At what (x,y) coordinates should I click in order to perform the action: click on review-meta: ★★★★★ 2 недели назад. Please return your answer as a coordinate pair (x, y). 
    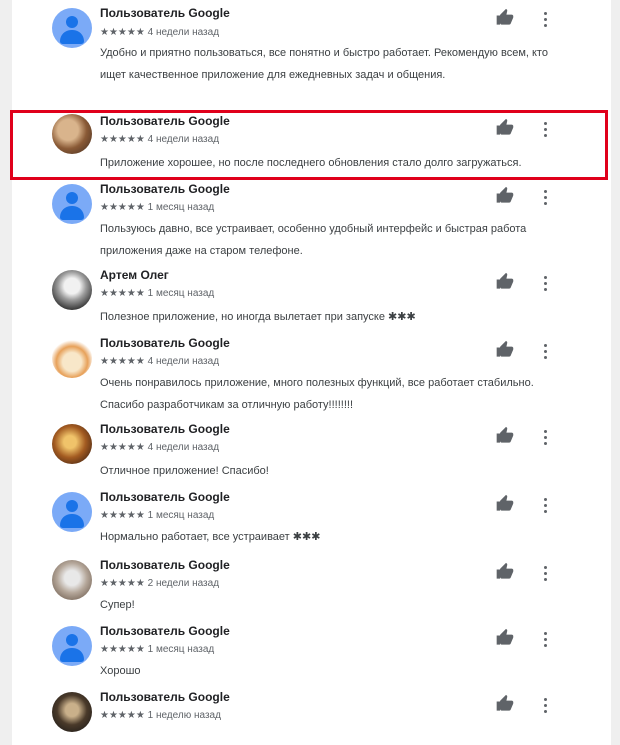
    Looking at the image, I should click on (160, 583).